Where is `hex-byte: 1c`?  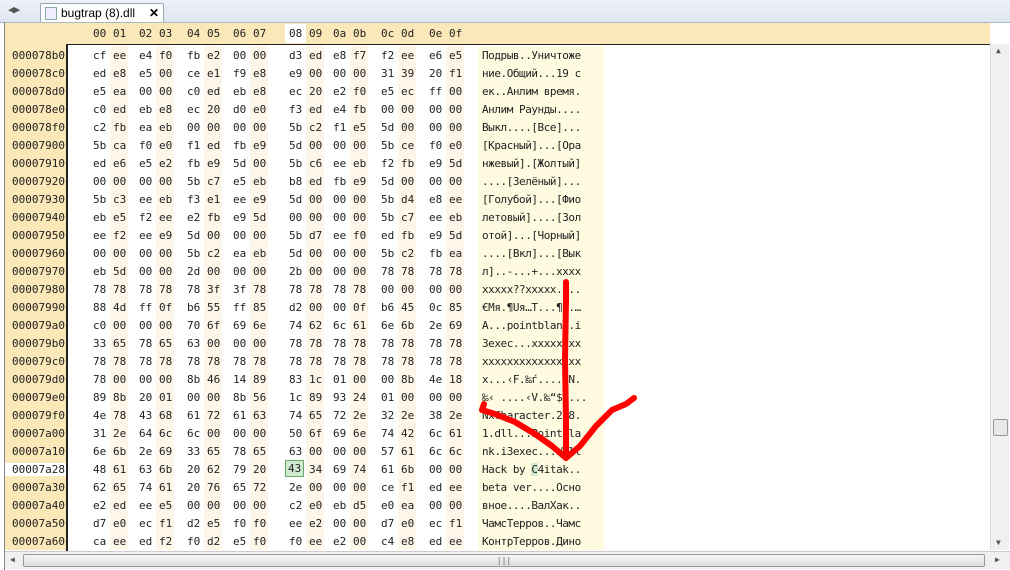
hex-byte: 1c is located at coordinates (315, 379).